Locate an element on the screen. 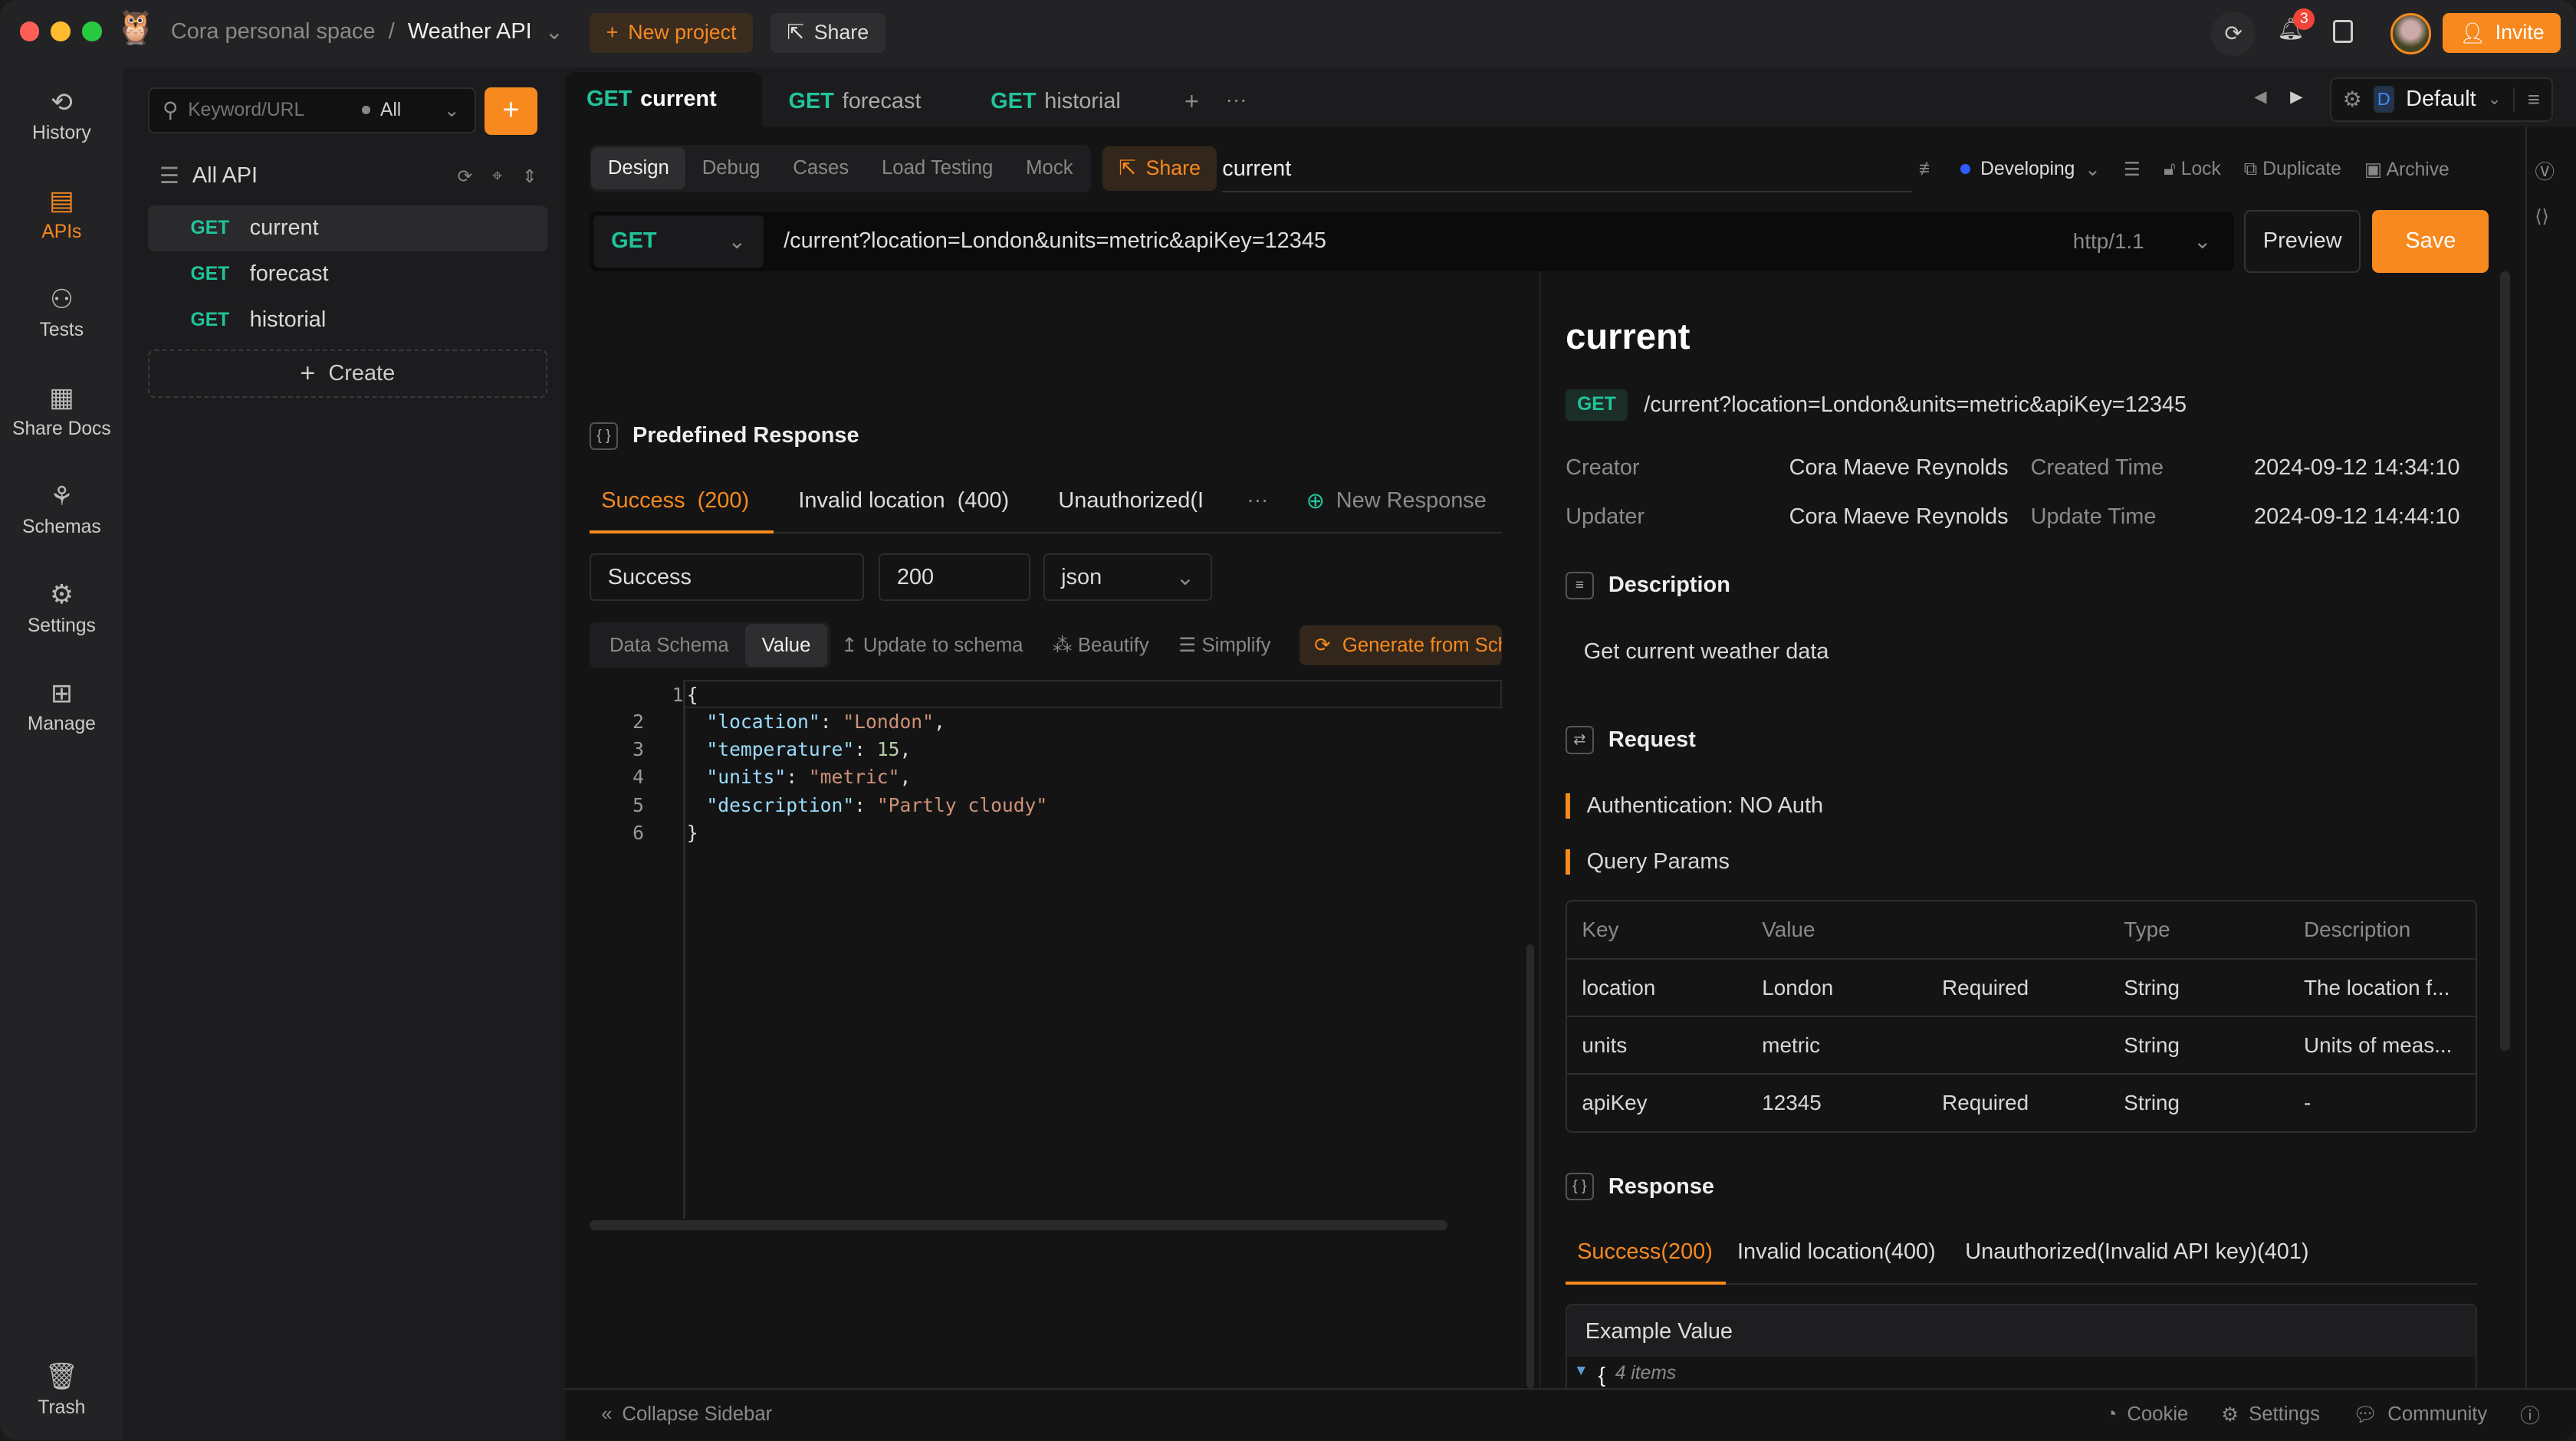 This screenshot has width=2576, height=1441. scroll-left-icon: ◀ is located at coordinates (2260, 97).